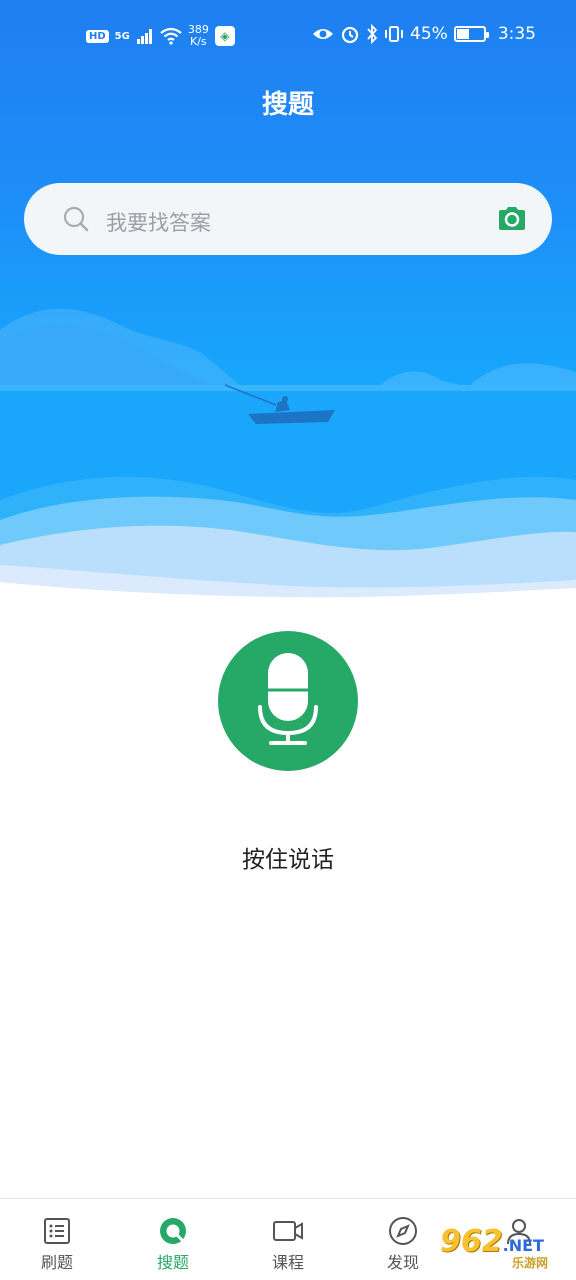  What do you see at coordinates (512, 219) in the screenshot?
I see `camera-icon` at bounding box center [512, 219].